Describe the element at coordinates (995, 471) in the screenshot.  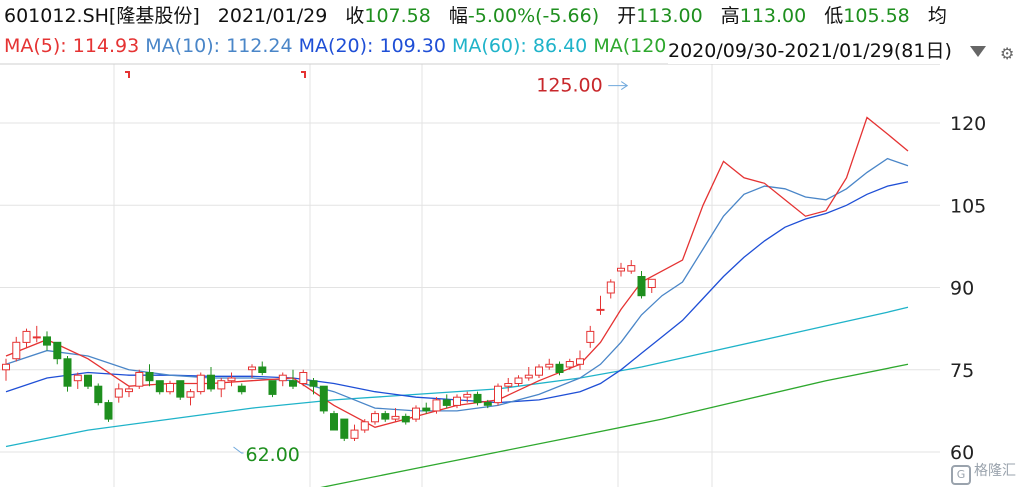
I see `watermark-text: 格隆汇` at that location.